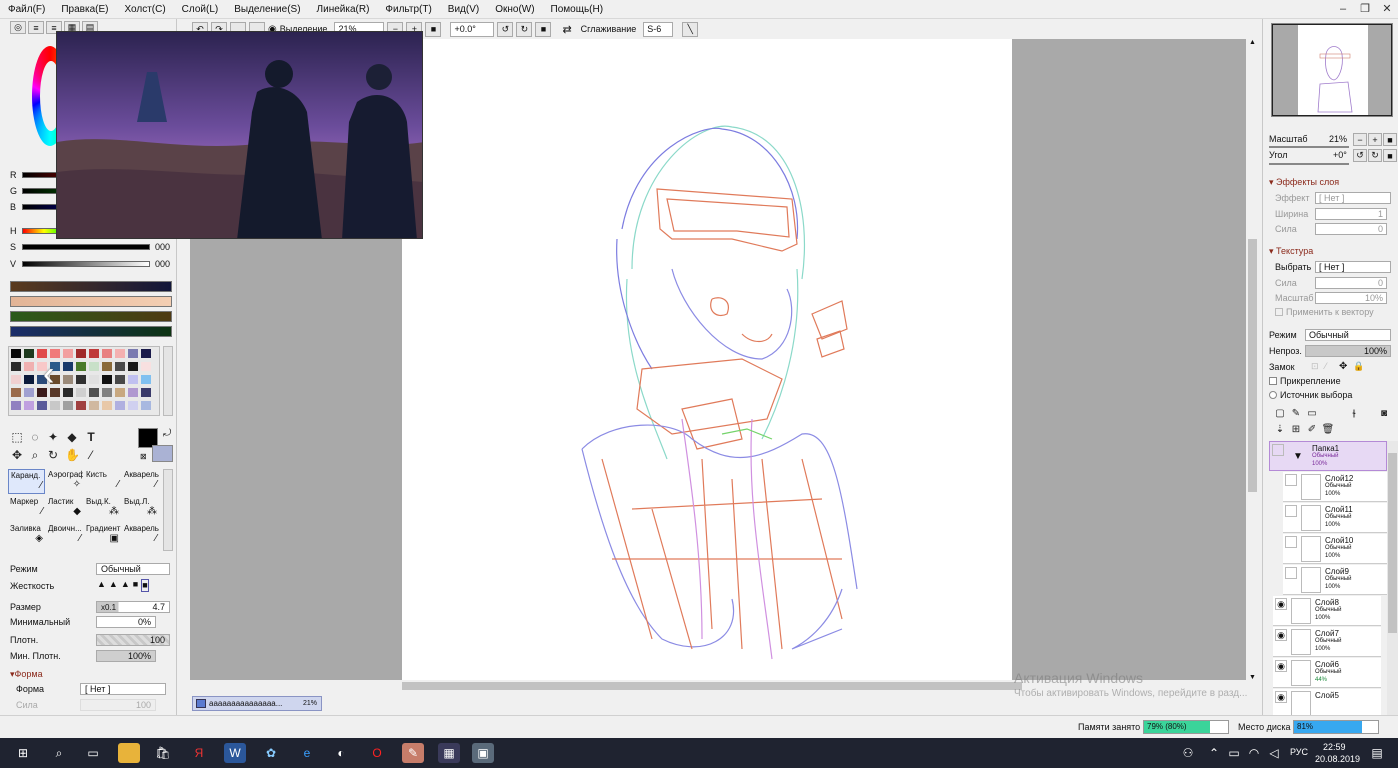  What do you see at coordinates (26, 9) in the screenshot?
I see `menu-file: Файл(F)` at bounding box center [26, 9].